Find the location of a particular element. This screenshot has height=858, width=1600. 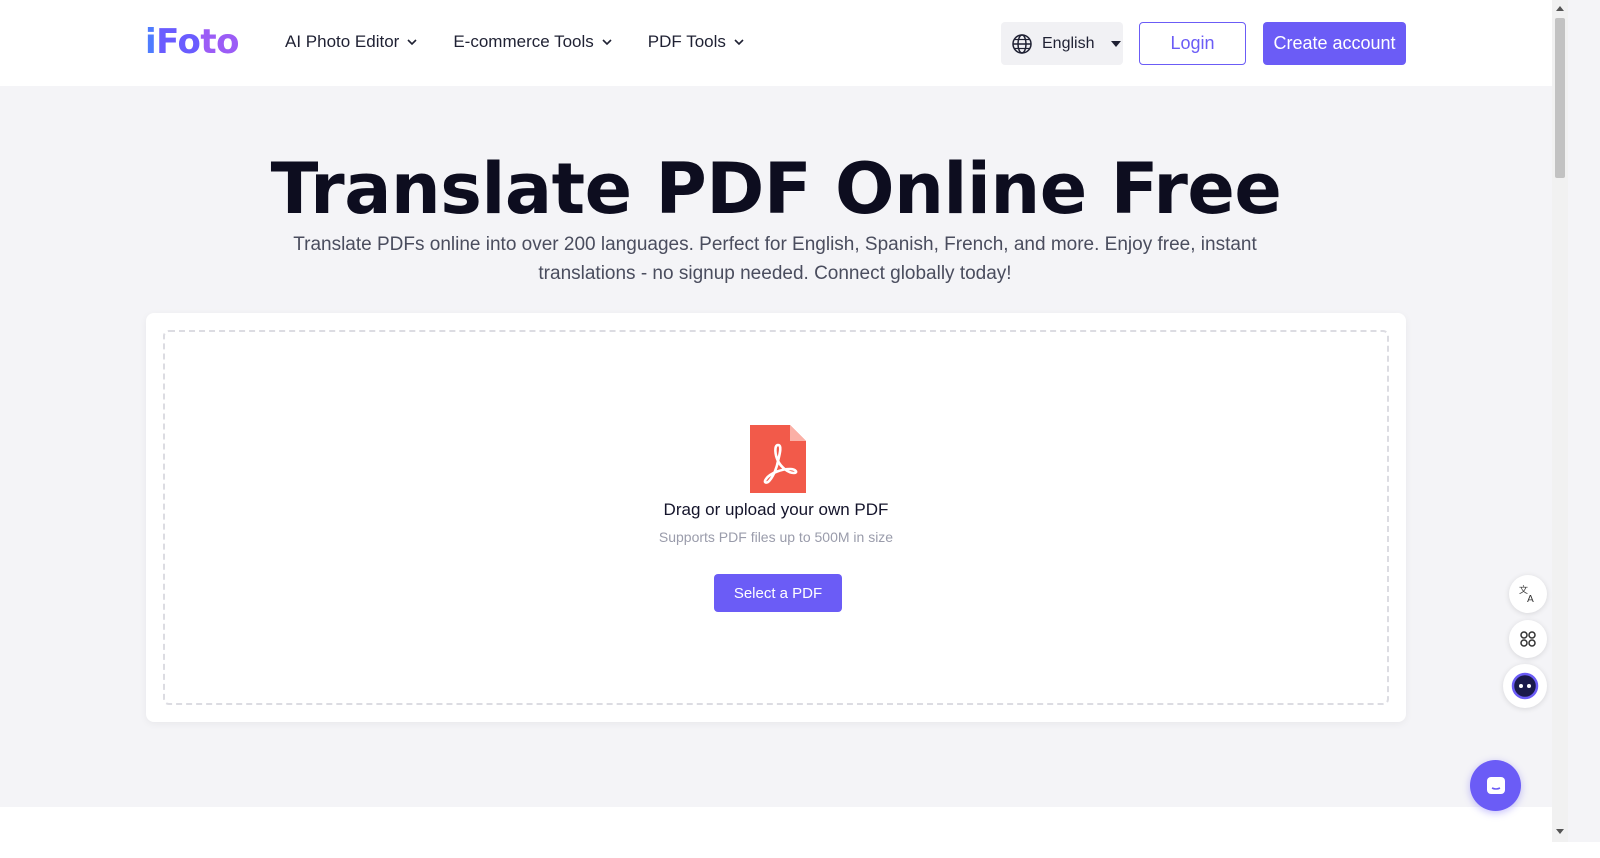

language-selector: English is located at coordinates (1062, 43).